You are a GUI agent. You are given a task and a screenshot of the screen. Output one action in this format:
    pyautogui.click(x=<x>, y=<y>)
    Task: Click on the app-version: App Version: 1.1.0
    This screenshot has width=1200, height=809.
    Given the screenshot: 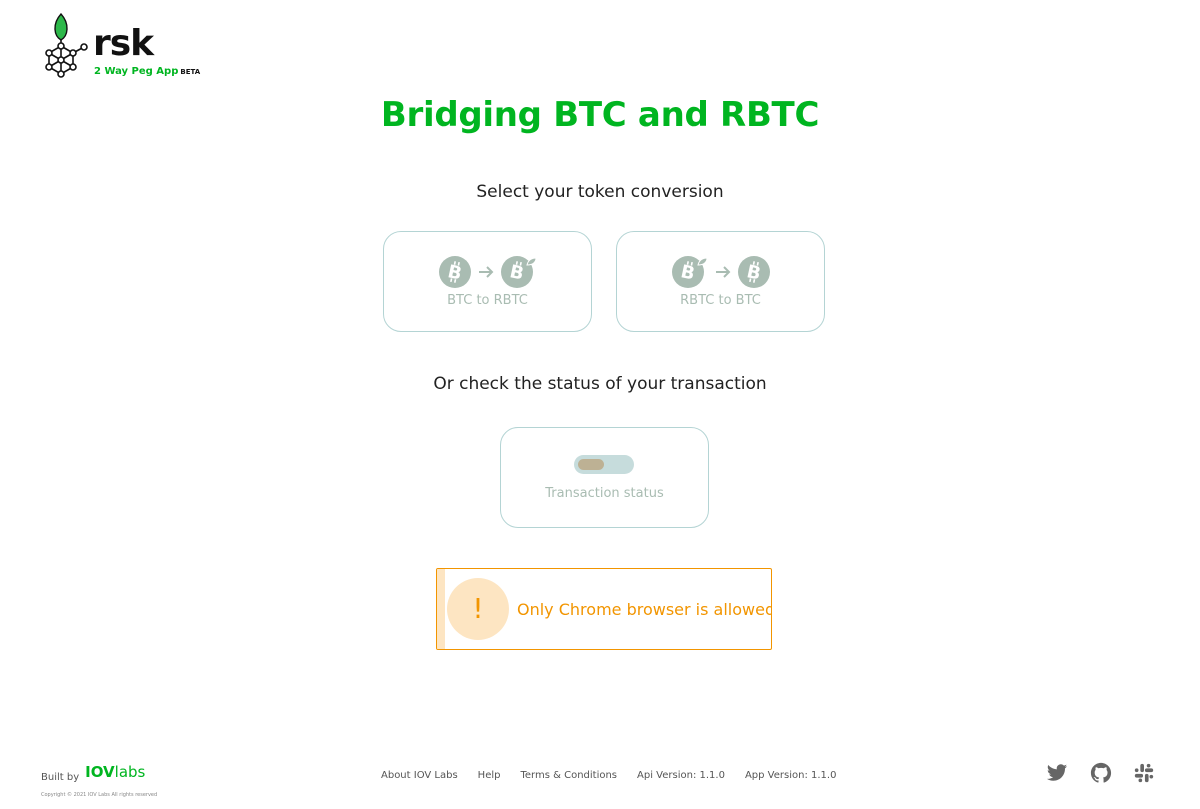 What is the action you would take?
    pyautogui.click(x=790, y=775)
    